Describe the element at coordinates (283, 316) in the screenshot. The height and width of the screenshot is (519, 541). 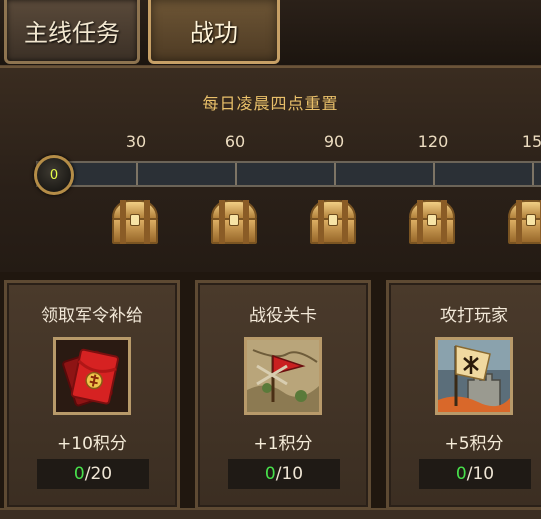
I see `task-title: 战役关卡` at that location.